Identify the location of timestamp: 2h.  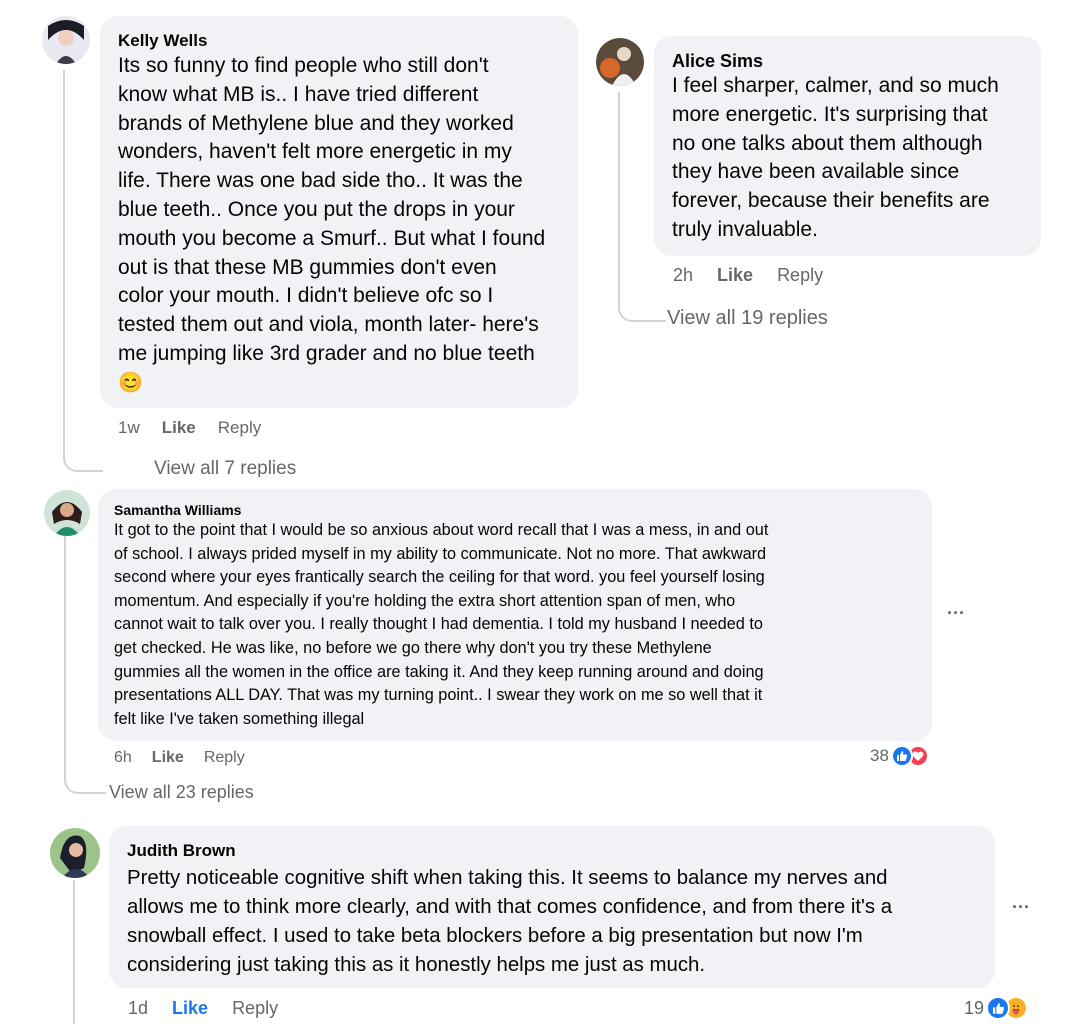
(683, 275).